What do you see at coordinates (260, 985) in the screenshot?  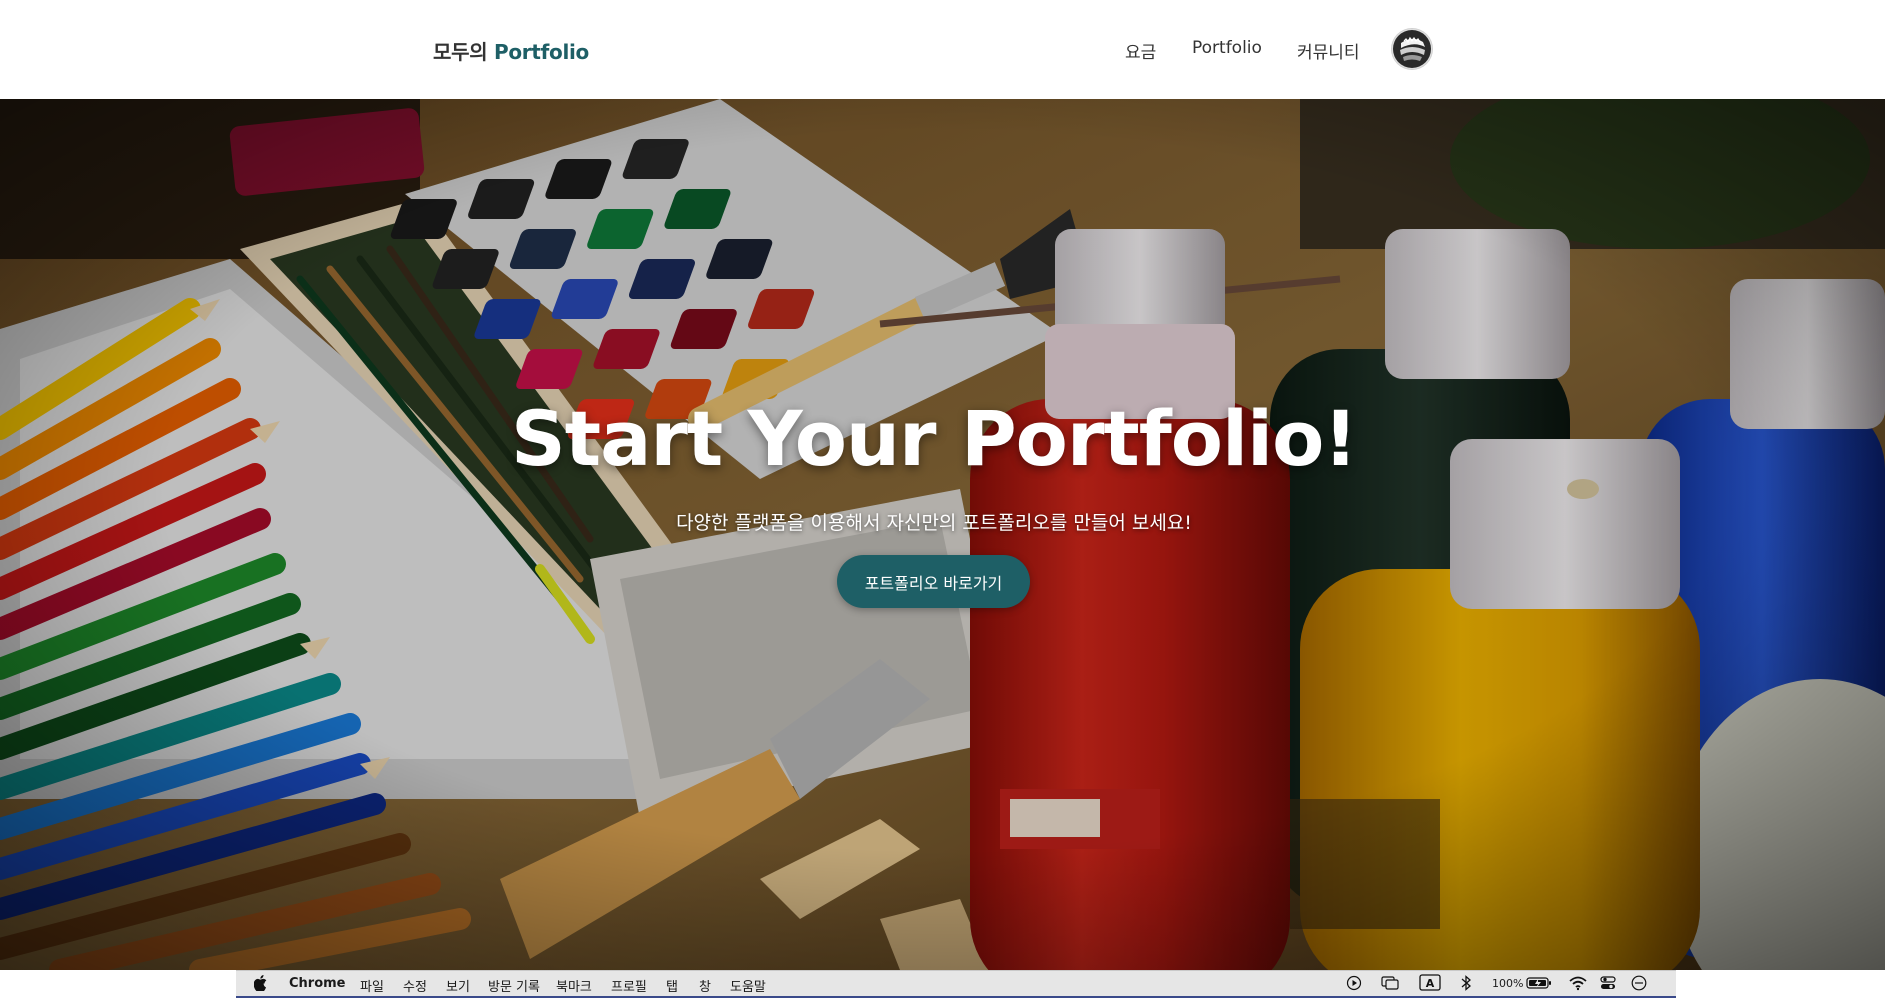 I see `apple-icon` at bounding box center [260, 985].